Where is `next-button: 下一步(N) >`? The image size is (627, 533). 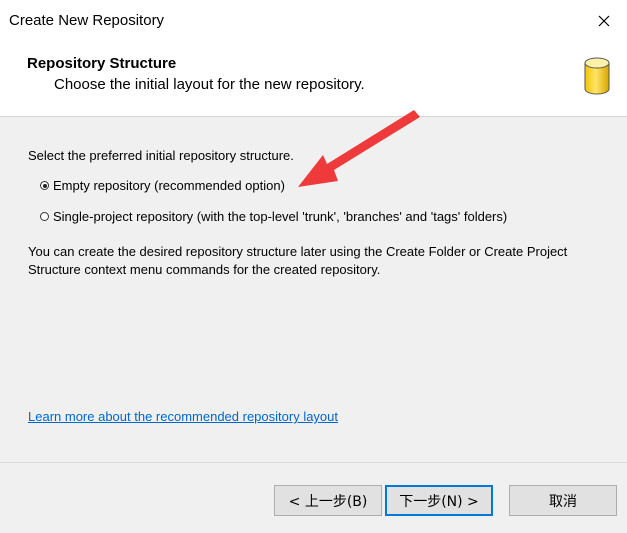 next-button: 下一步(N) > is located at coordinates (439, 500).